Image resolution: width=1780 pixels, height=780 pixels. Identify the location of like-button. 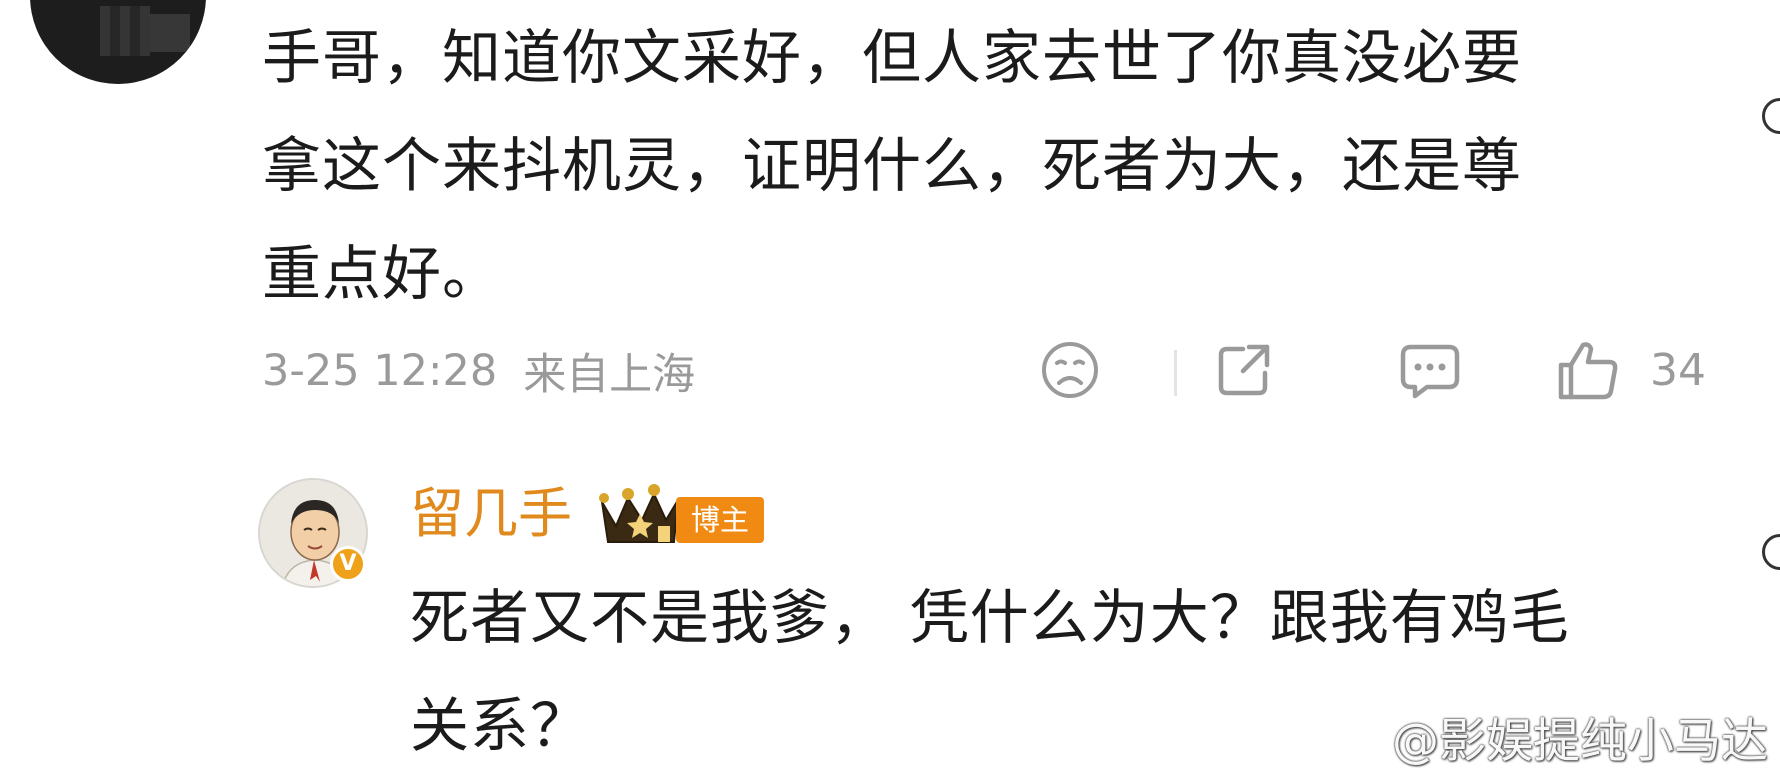
(1588, 370).